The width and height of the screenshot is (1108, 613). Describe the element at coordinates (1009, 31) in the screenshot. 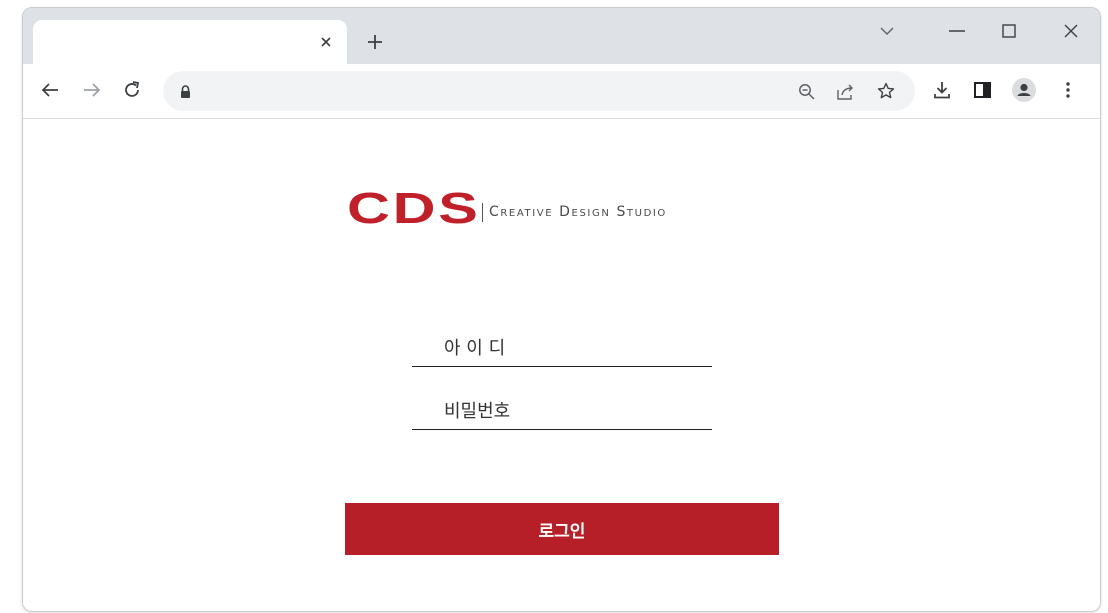

I see `maximize-icon` at that location.